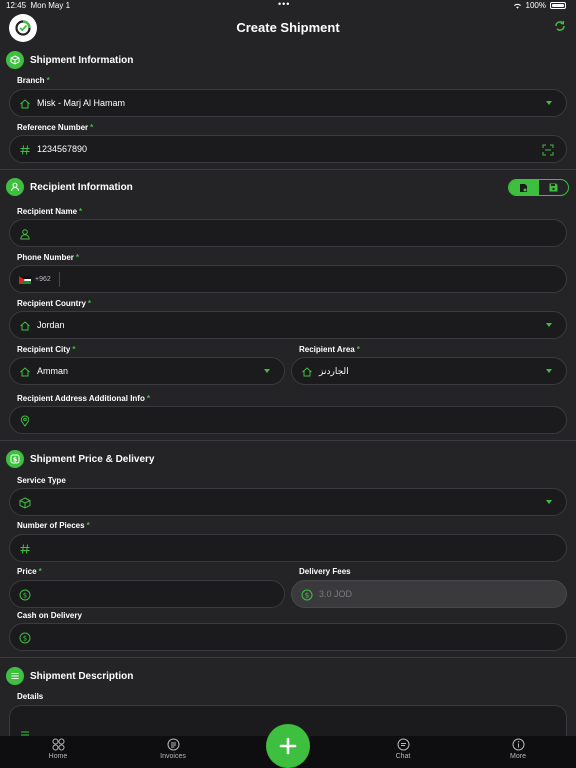 The width and height of the screenshot is (576, 768). I want to click on battery-percent: 100%, so click(535, 5).